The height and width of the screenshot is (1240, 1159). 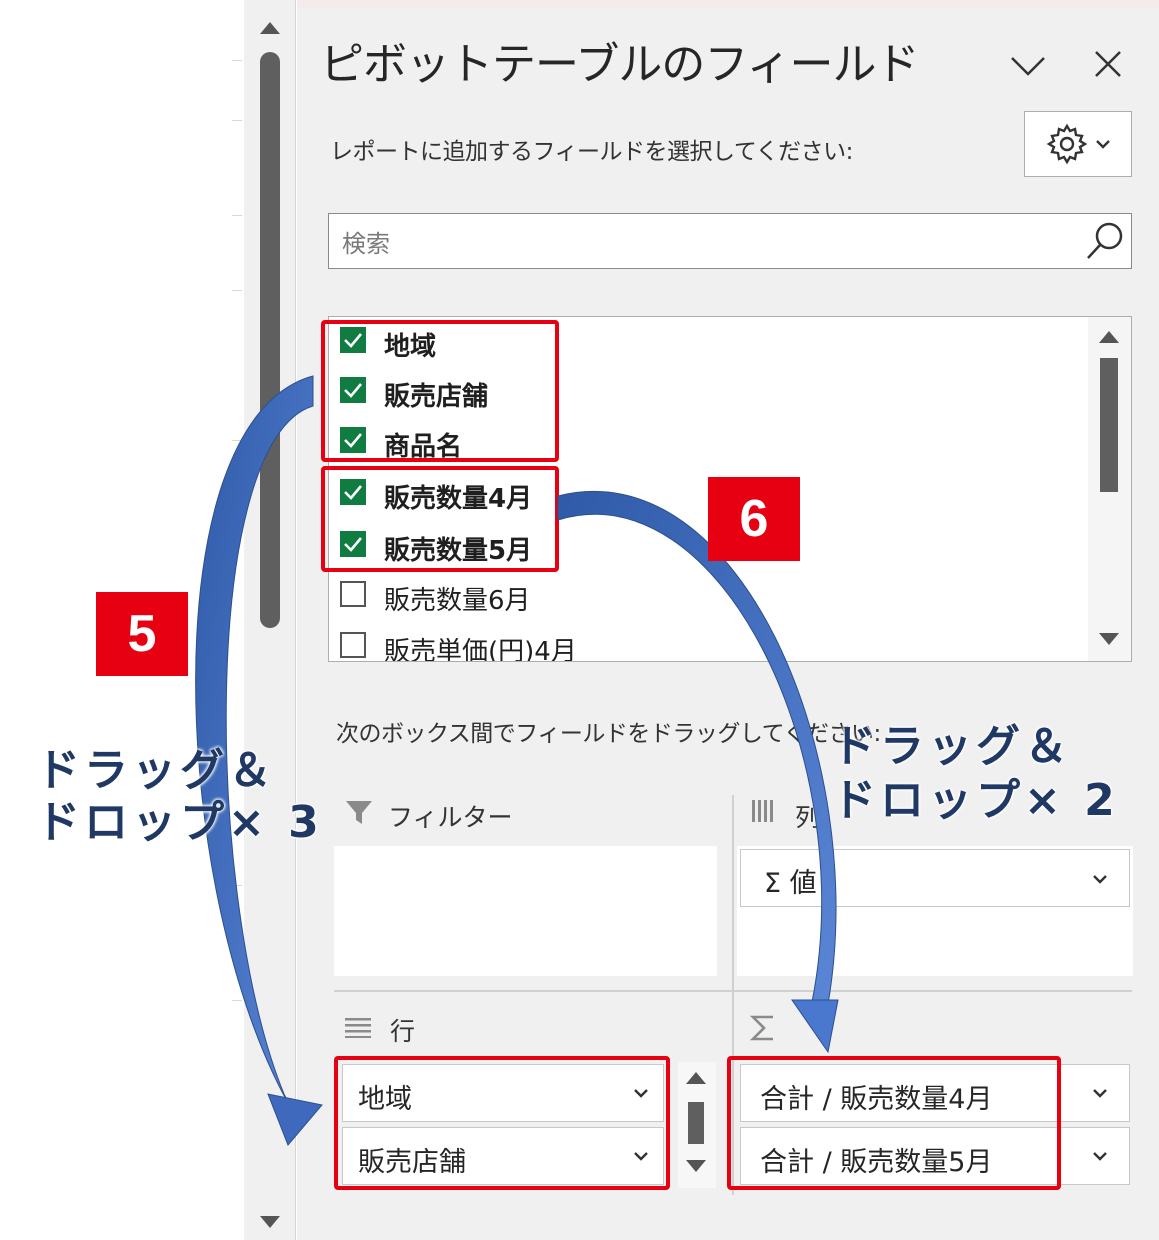 I want to click on step-badge-6: 6, so click(x=754, y=519).